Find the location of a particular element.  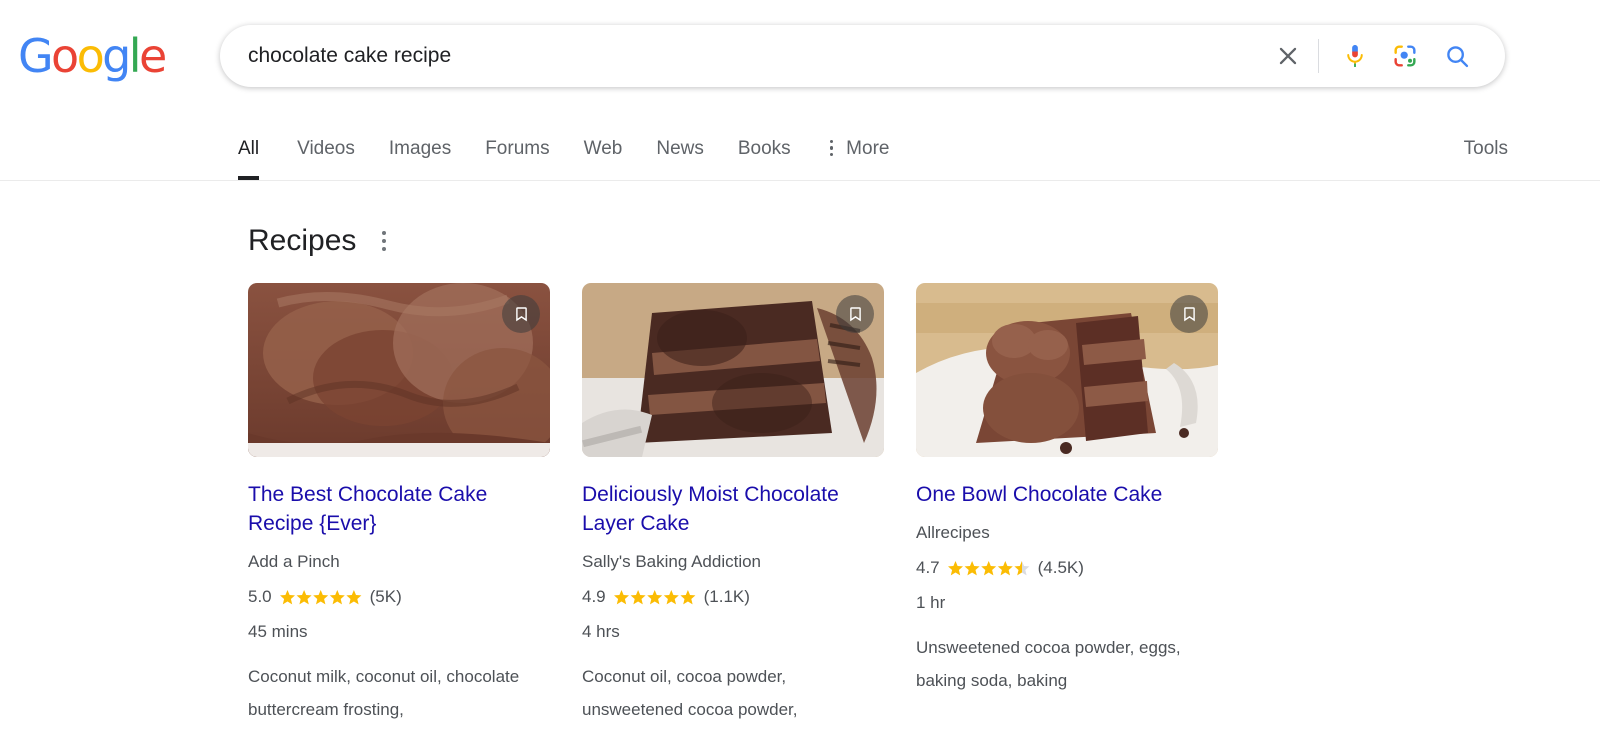

search-bar-icons is located at coordinates (1385, 56).